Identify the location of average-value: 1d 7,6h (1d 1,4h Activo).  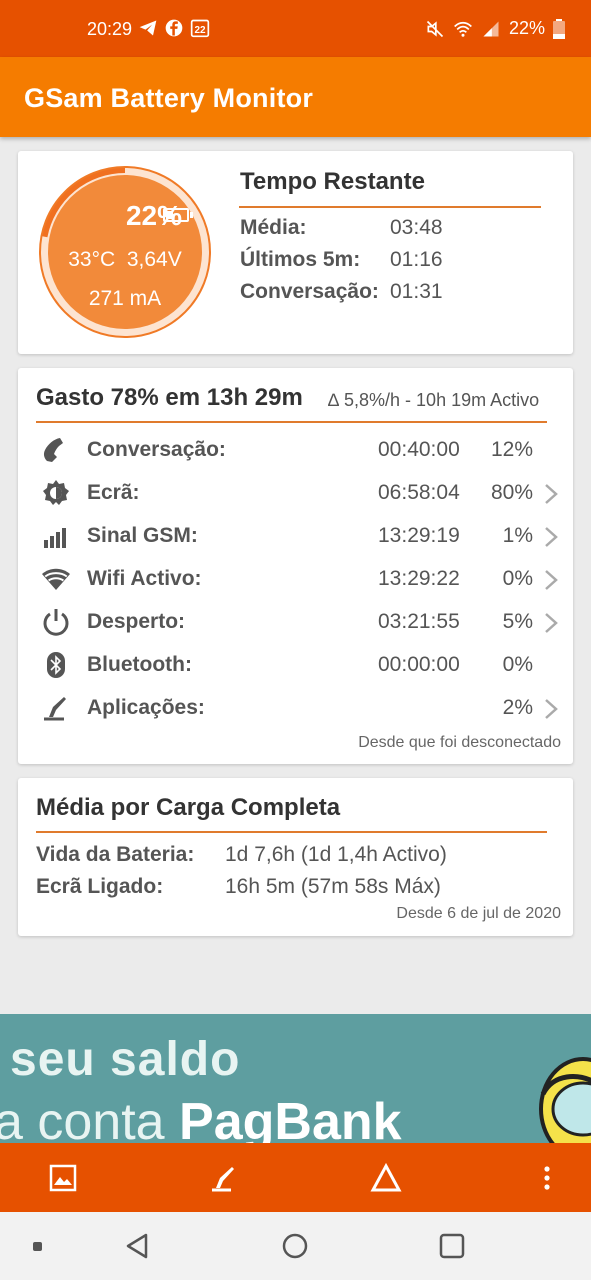
(336, 854).